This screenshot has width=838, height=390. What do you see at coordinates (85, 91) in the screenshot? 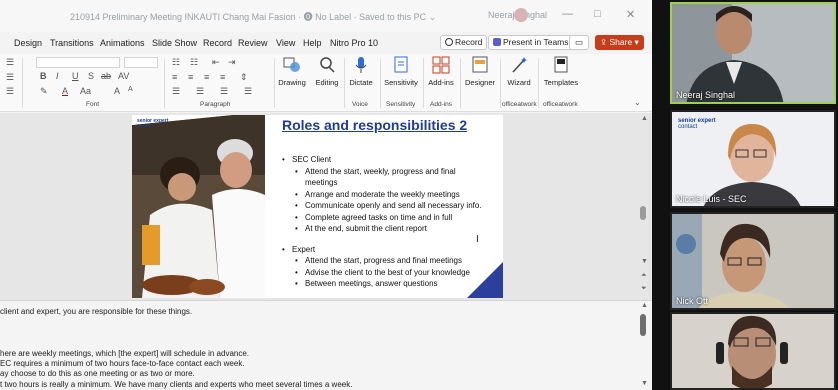
I see `change-case-button: Aa` at bounding box center [85, 91].